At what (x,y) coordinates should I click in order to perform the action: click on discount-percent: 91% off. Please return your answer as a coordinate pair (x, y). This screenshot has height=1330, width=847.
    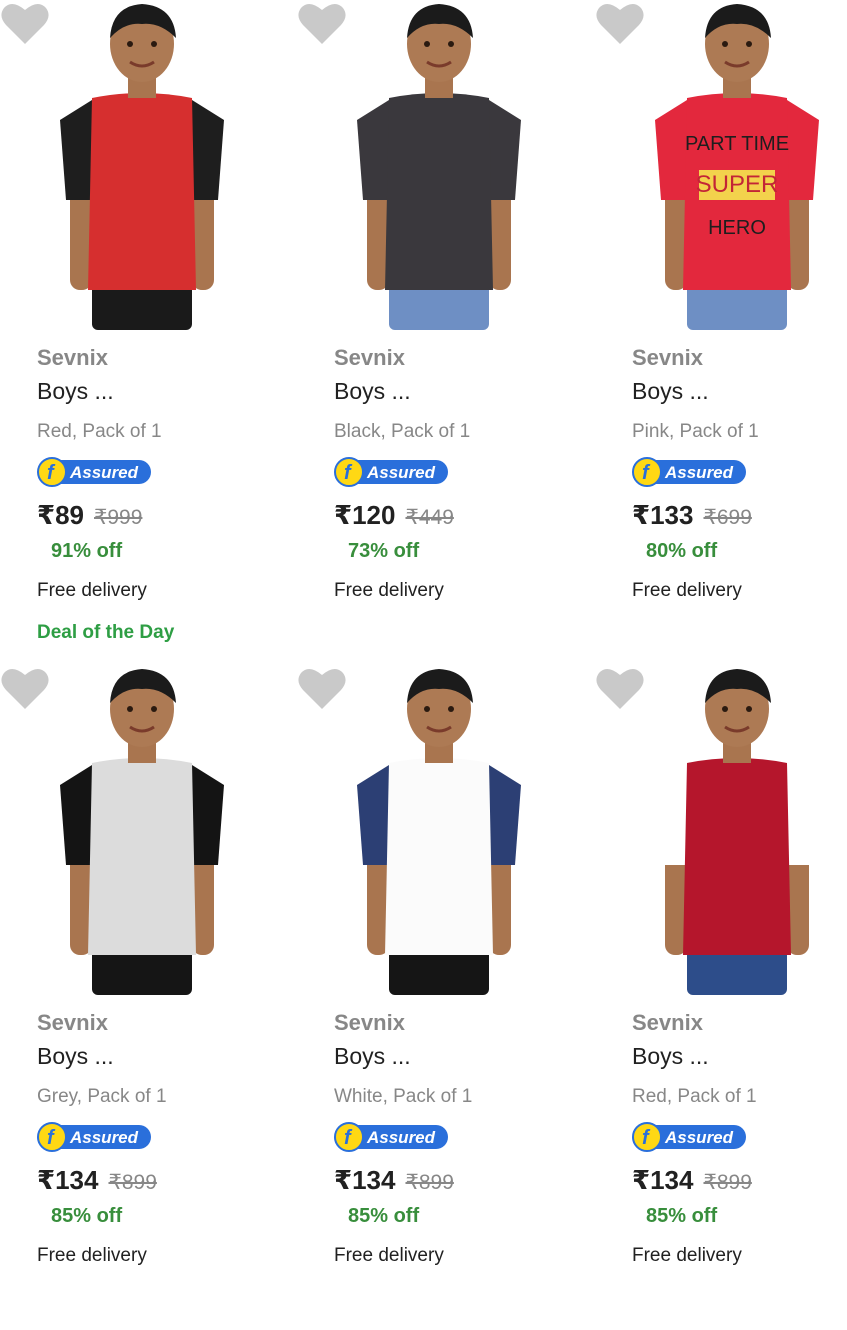
    Looking at the image, I should click on (87, 551).